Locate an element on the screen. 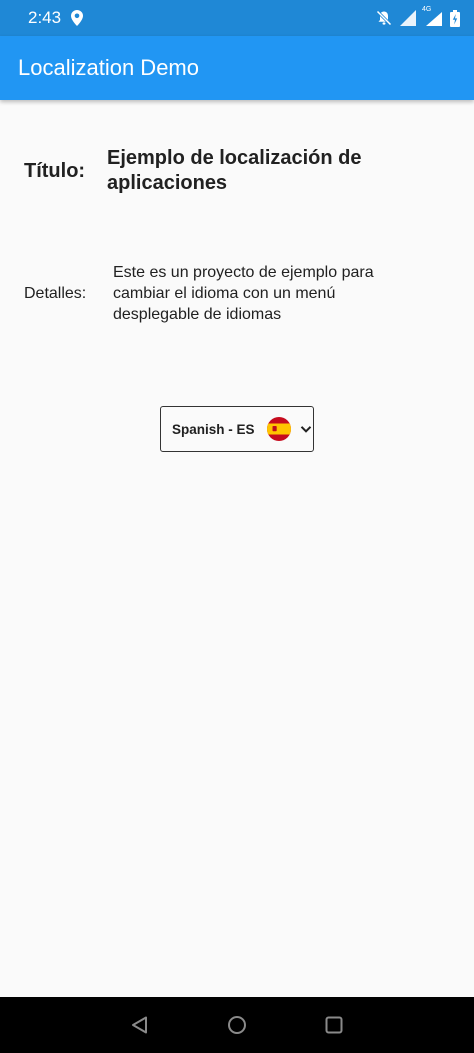  status-left: 2:43 is located at coordinates (56, 18).